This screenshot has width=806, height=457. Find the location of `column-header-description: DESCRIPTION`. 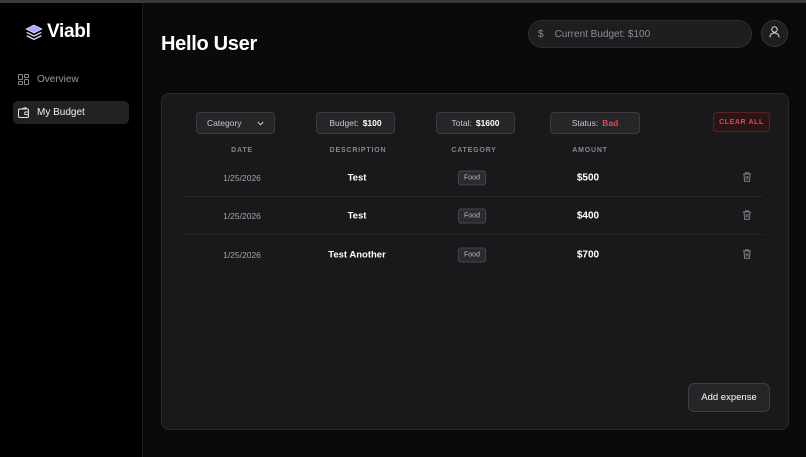

column-header-description: DESCRIPTION is located at coordinates (358, 150).